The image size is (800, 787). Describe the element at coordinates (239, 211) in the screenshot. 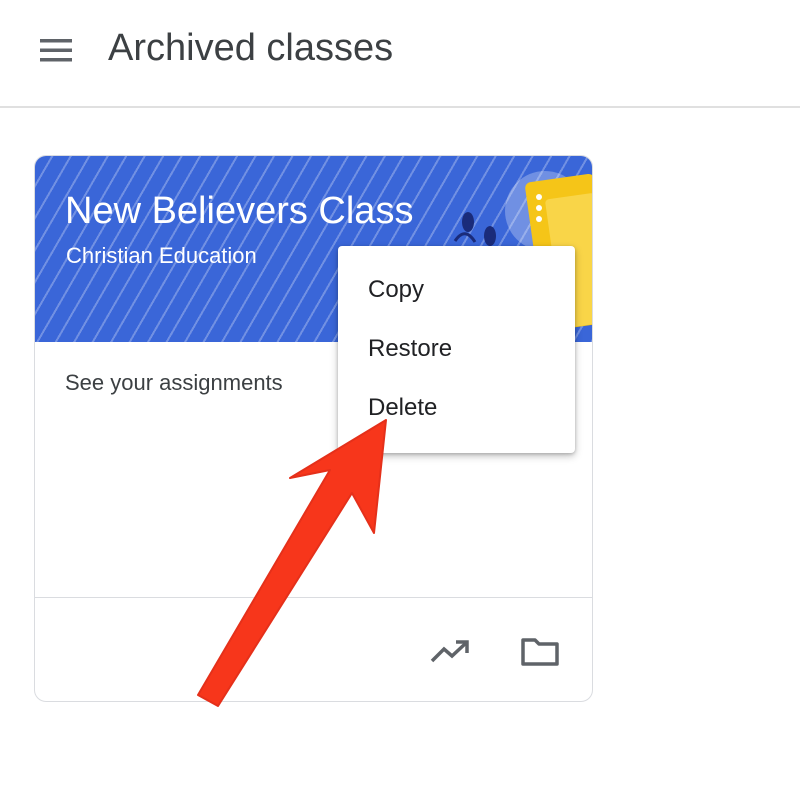

I see `class-name: New Believers Class` at that location.